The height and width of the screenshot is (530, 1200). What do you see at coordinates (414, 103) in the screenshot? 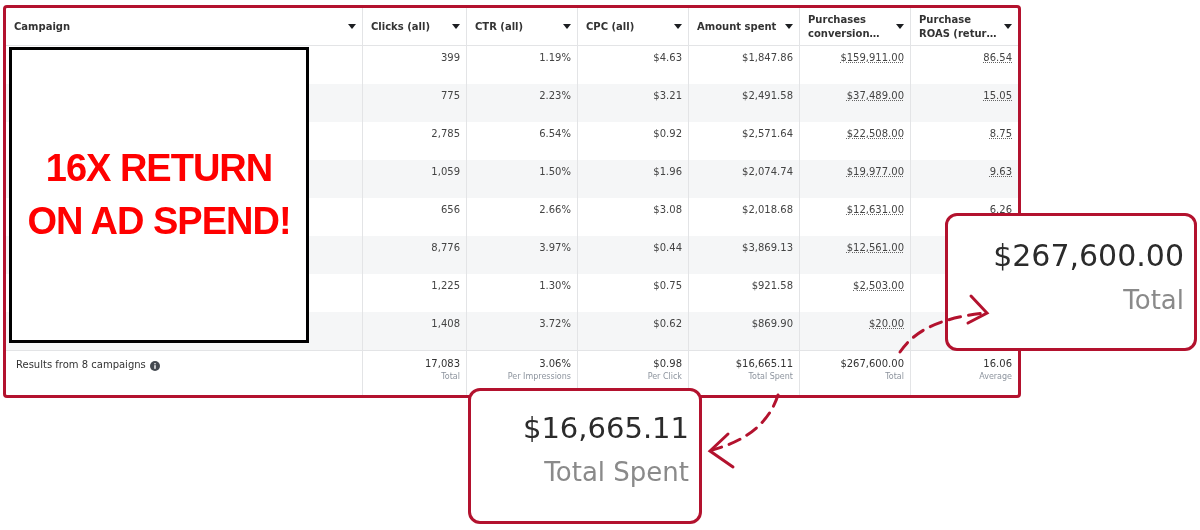
I see `table-cell: 775` at bounding box center [414, 103].